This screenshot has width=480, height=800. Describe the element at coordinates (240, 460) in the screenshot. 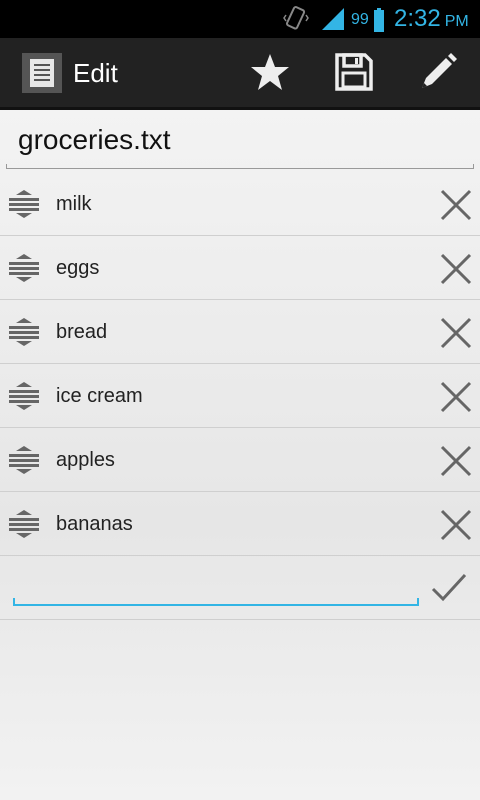

I see `list-item: apples` at that location.